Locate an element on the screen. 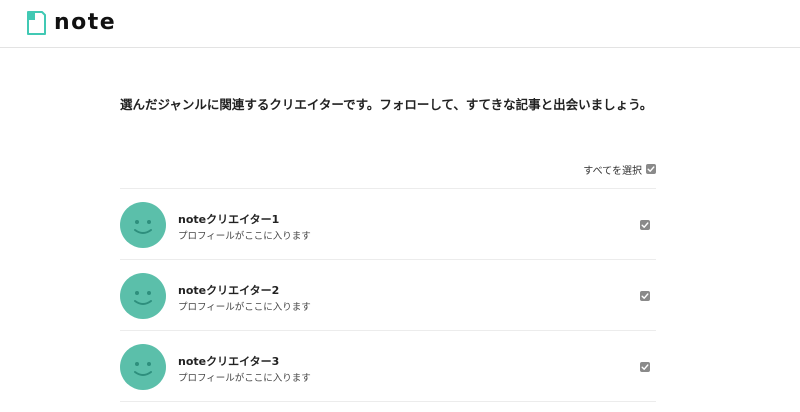 The height and width of the screenshot is (412, 800). creator-row: noteクリエイター1 プロフィールがここに入ります is located at coordinates (388, 224).